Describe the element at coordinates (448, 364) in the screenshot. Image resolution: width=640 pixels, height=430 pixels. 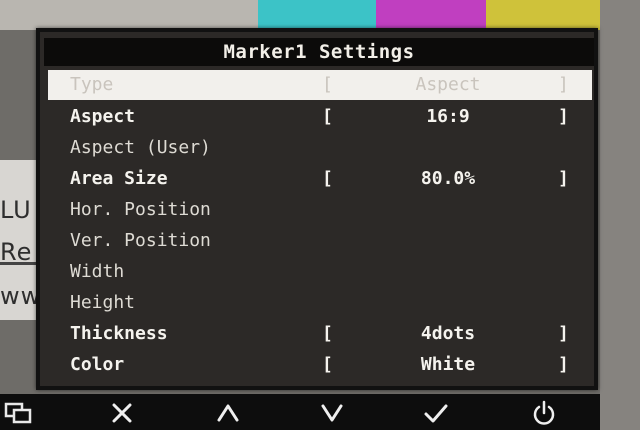
I see `menu-row-value: White` at that location.